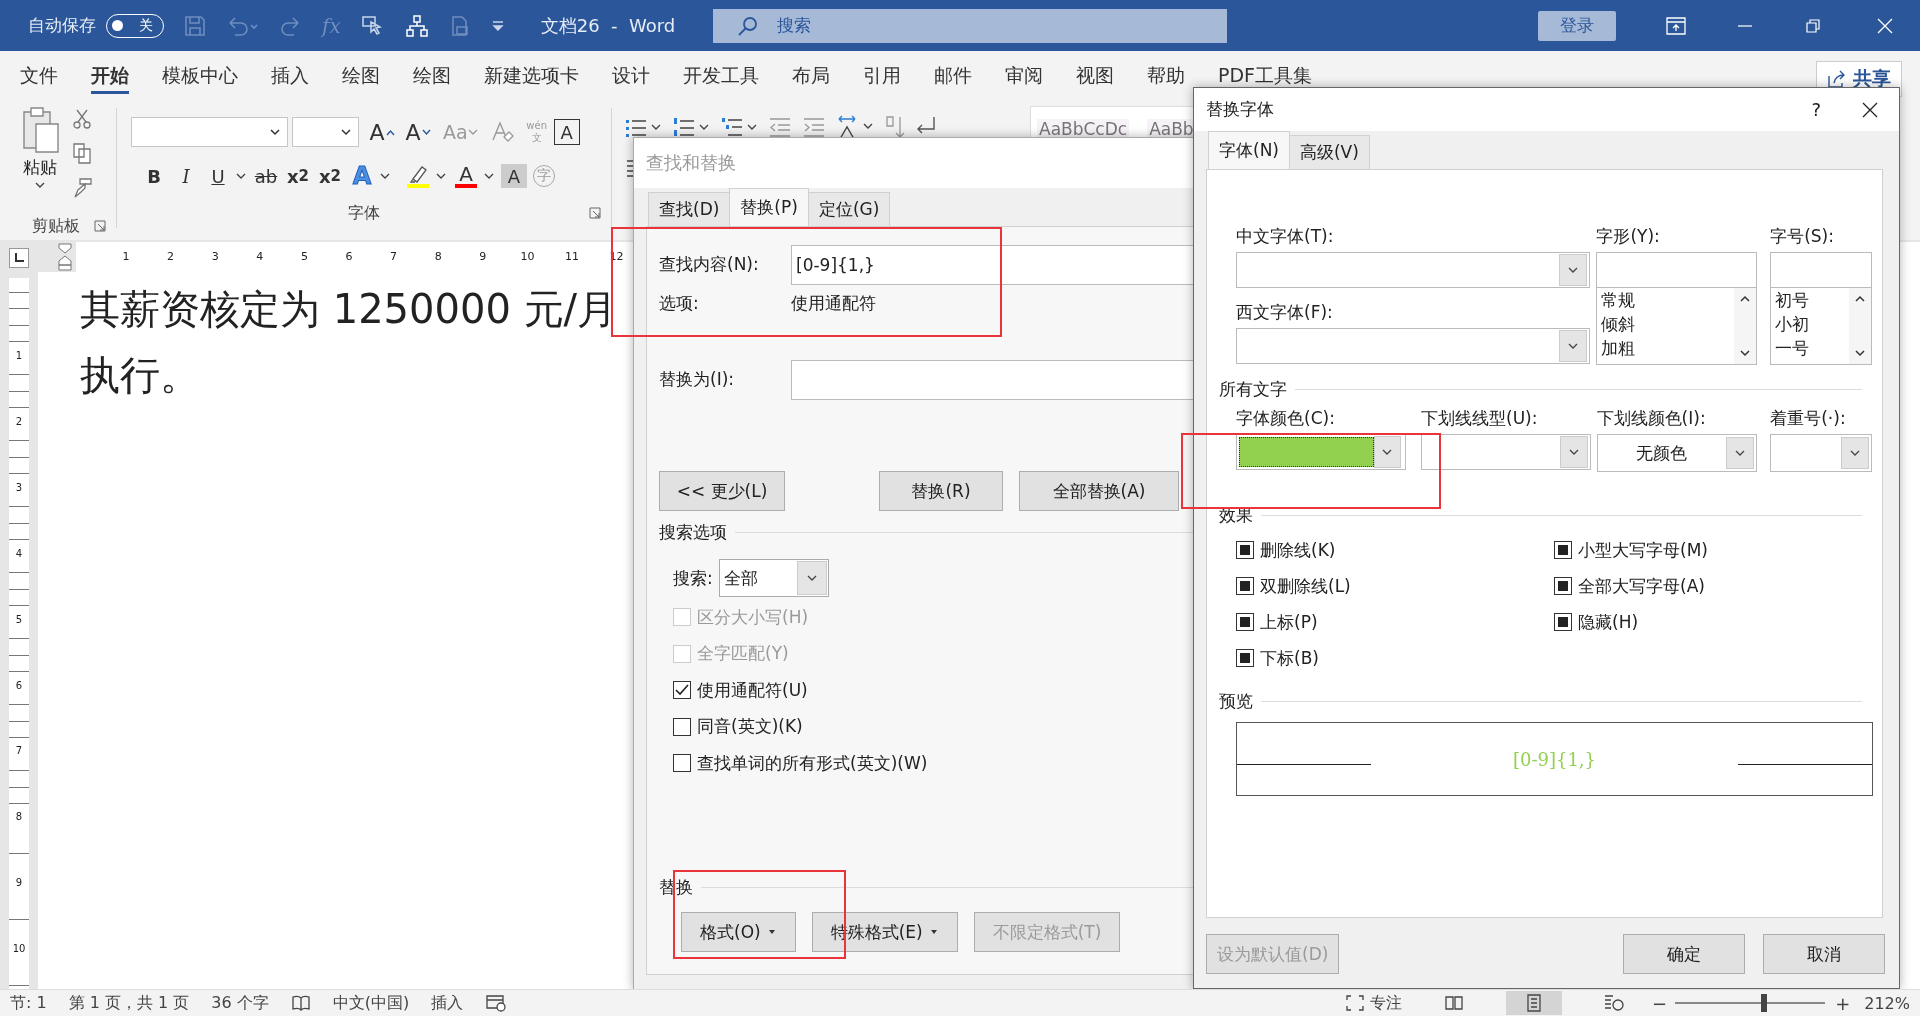  What do you see at coordinates (28, 1003) in the screenshot?
I see `status-item: 节: 1` at bounding box center [28, 1003].